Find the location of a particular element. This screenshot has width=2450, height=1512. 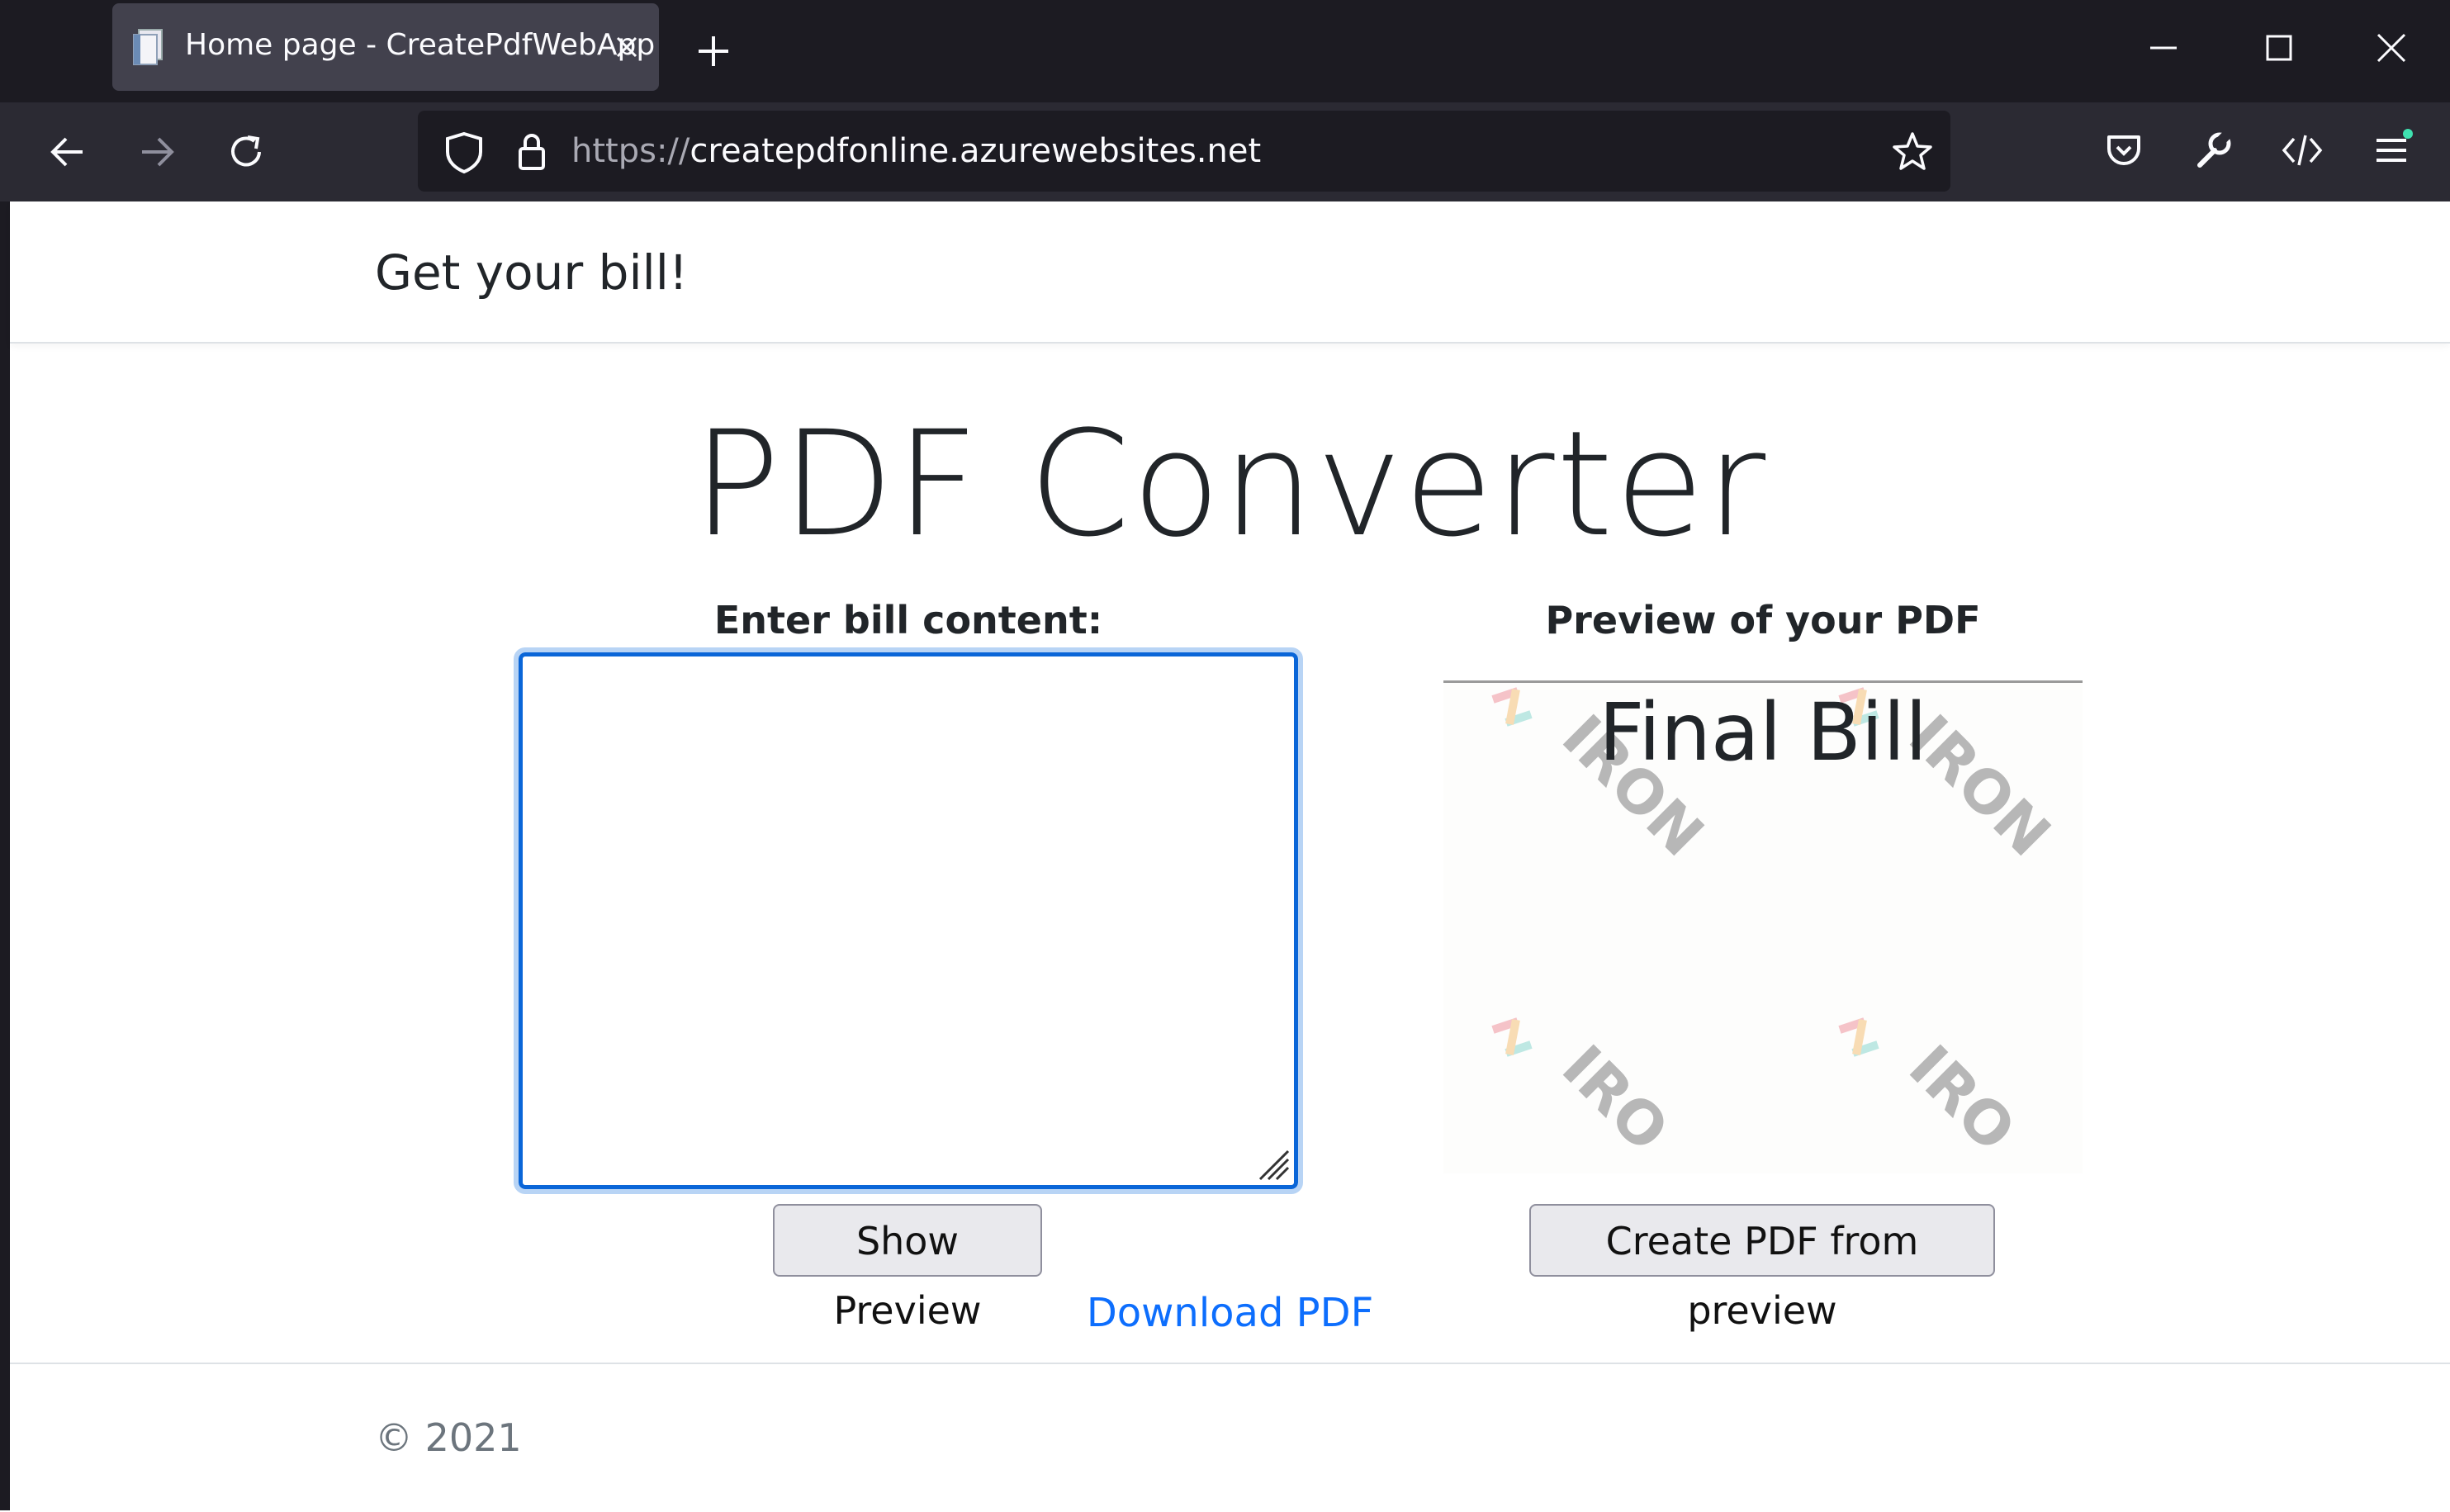

resize-handle-icon is located at coordinates (1273, 1164).